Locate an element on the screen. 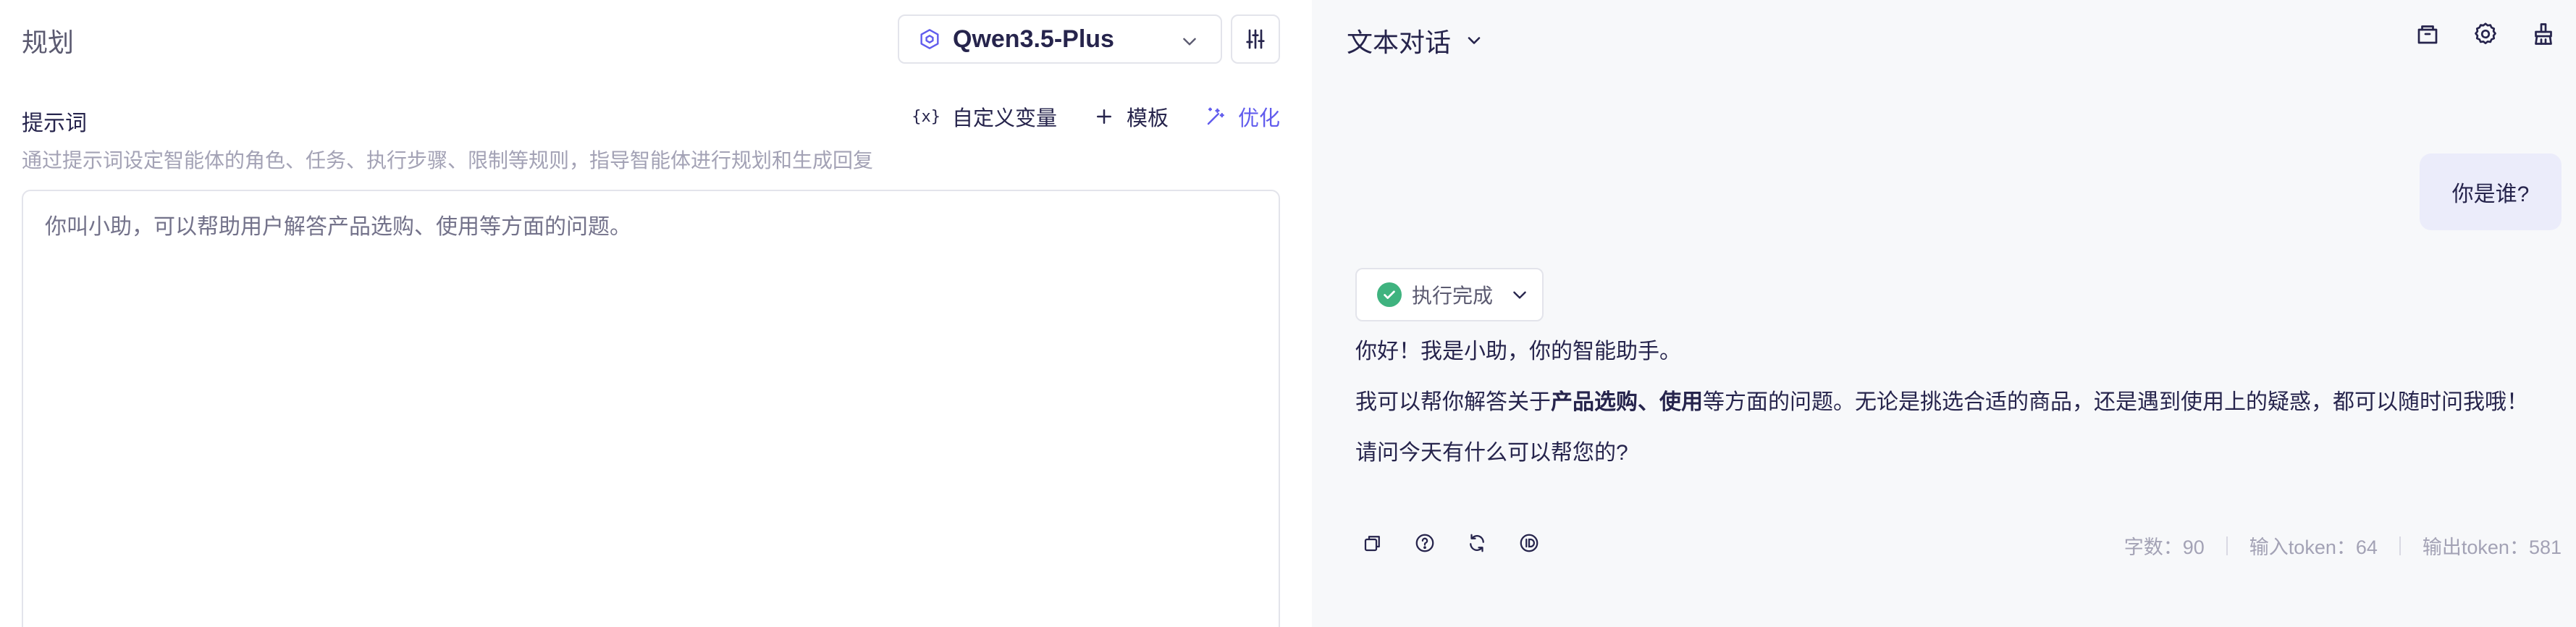 The width and height of the screenshot is (2576, 627). magic-wand-icon is located at coordinates (1215, 116).